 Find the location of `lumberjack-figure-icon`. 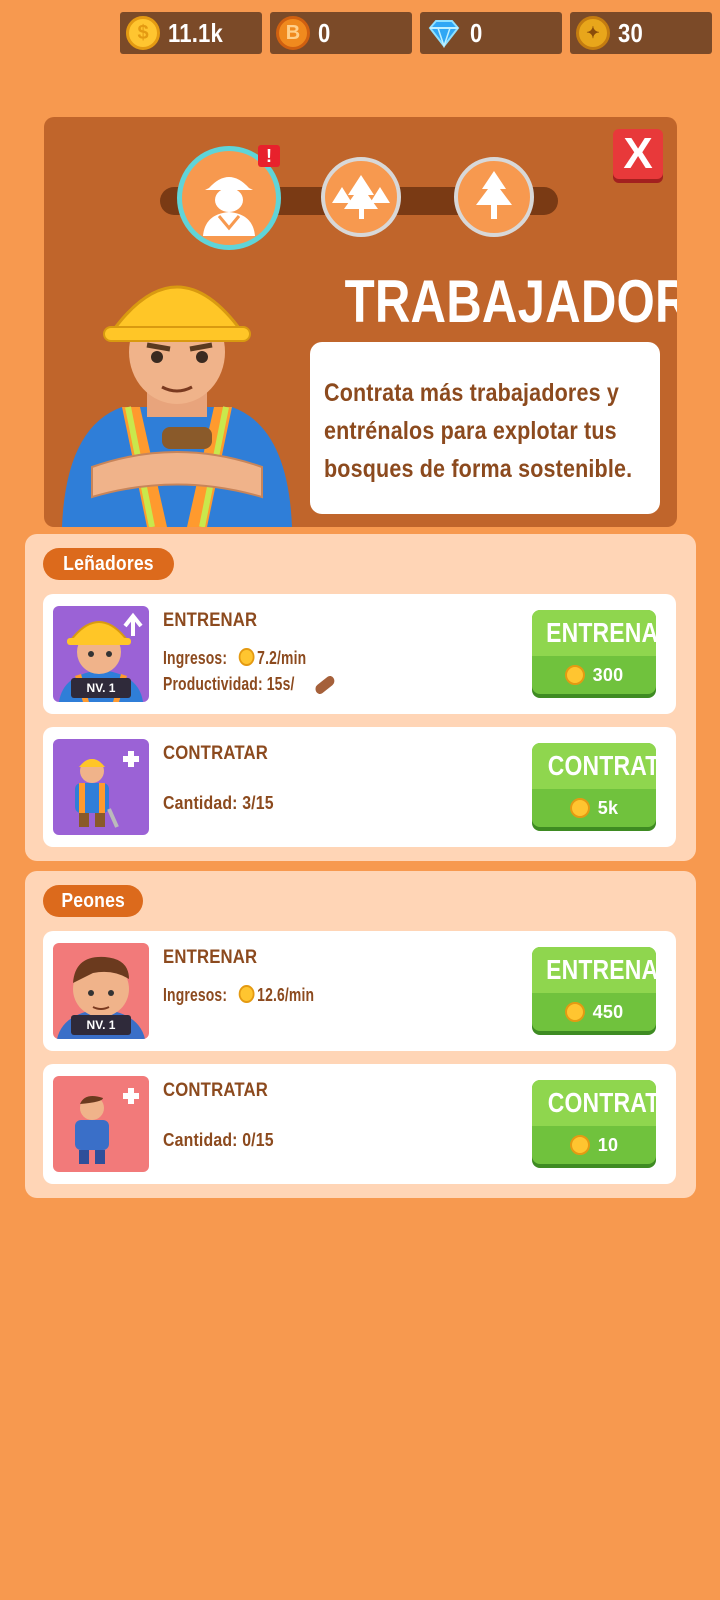

lumberjack-figure-icon is located at coordinates (107, 789).